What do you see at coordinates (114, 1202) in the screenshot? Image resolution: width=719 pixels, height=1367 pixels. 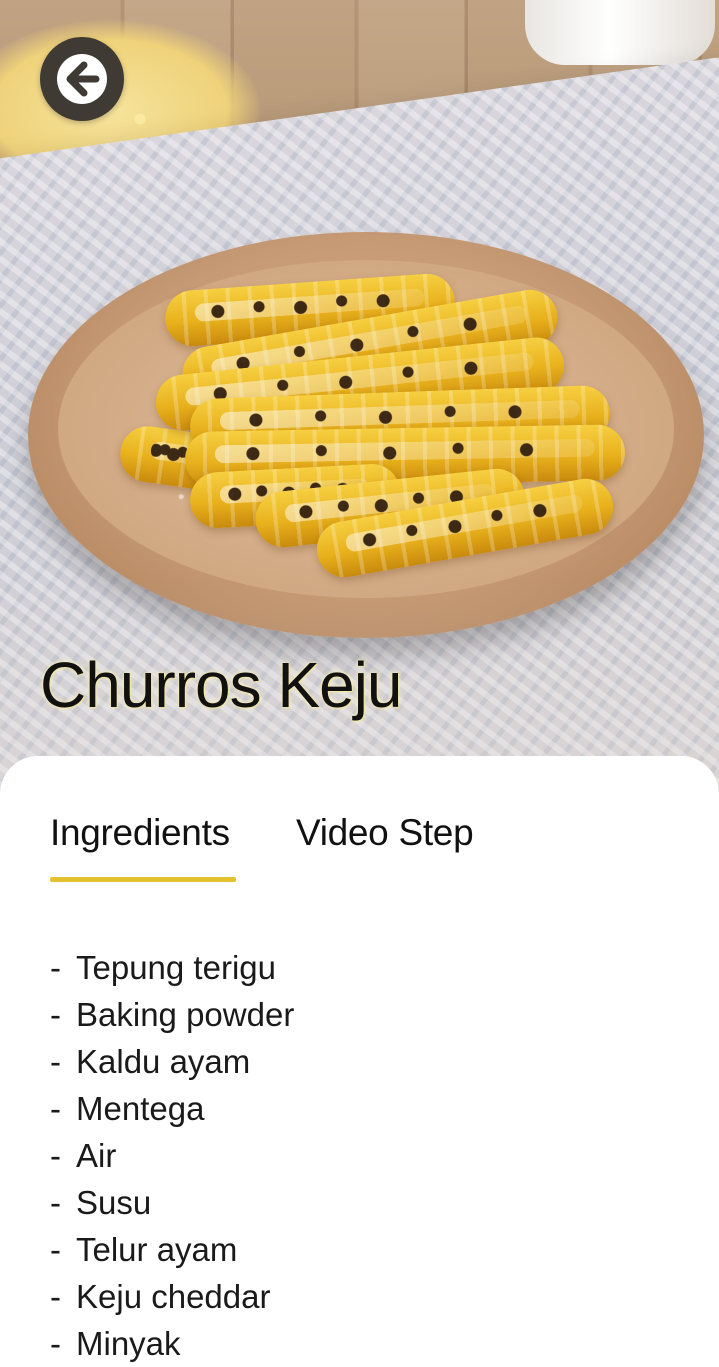 I see `ingredient-name: Susu` at bounding box center [114, 1202].